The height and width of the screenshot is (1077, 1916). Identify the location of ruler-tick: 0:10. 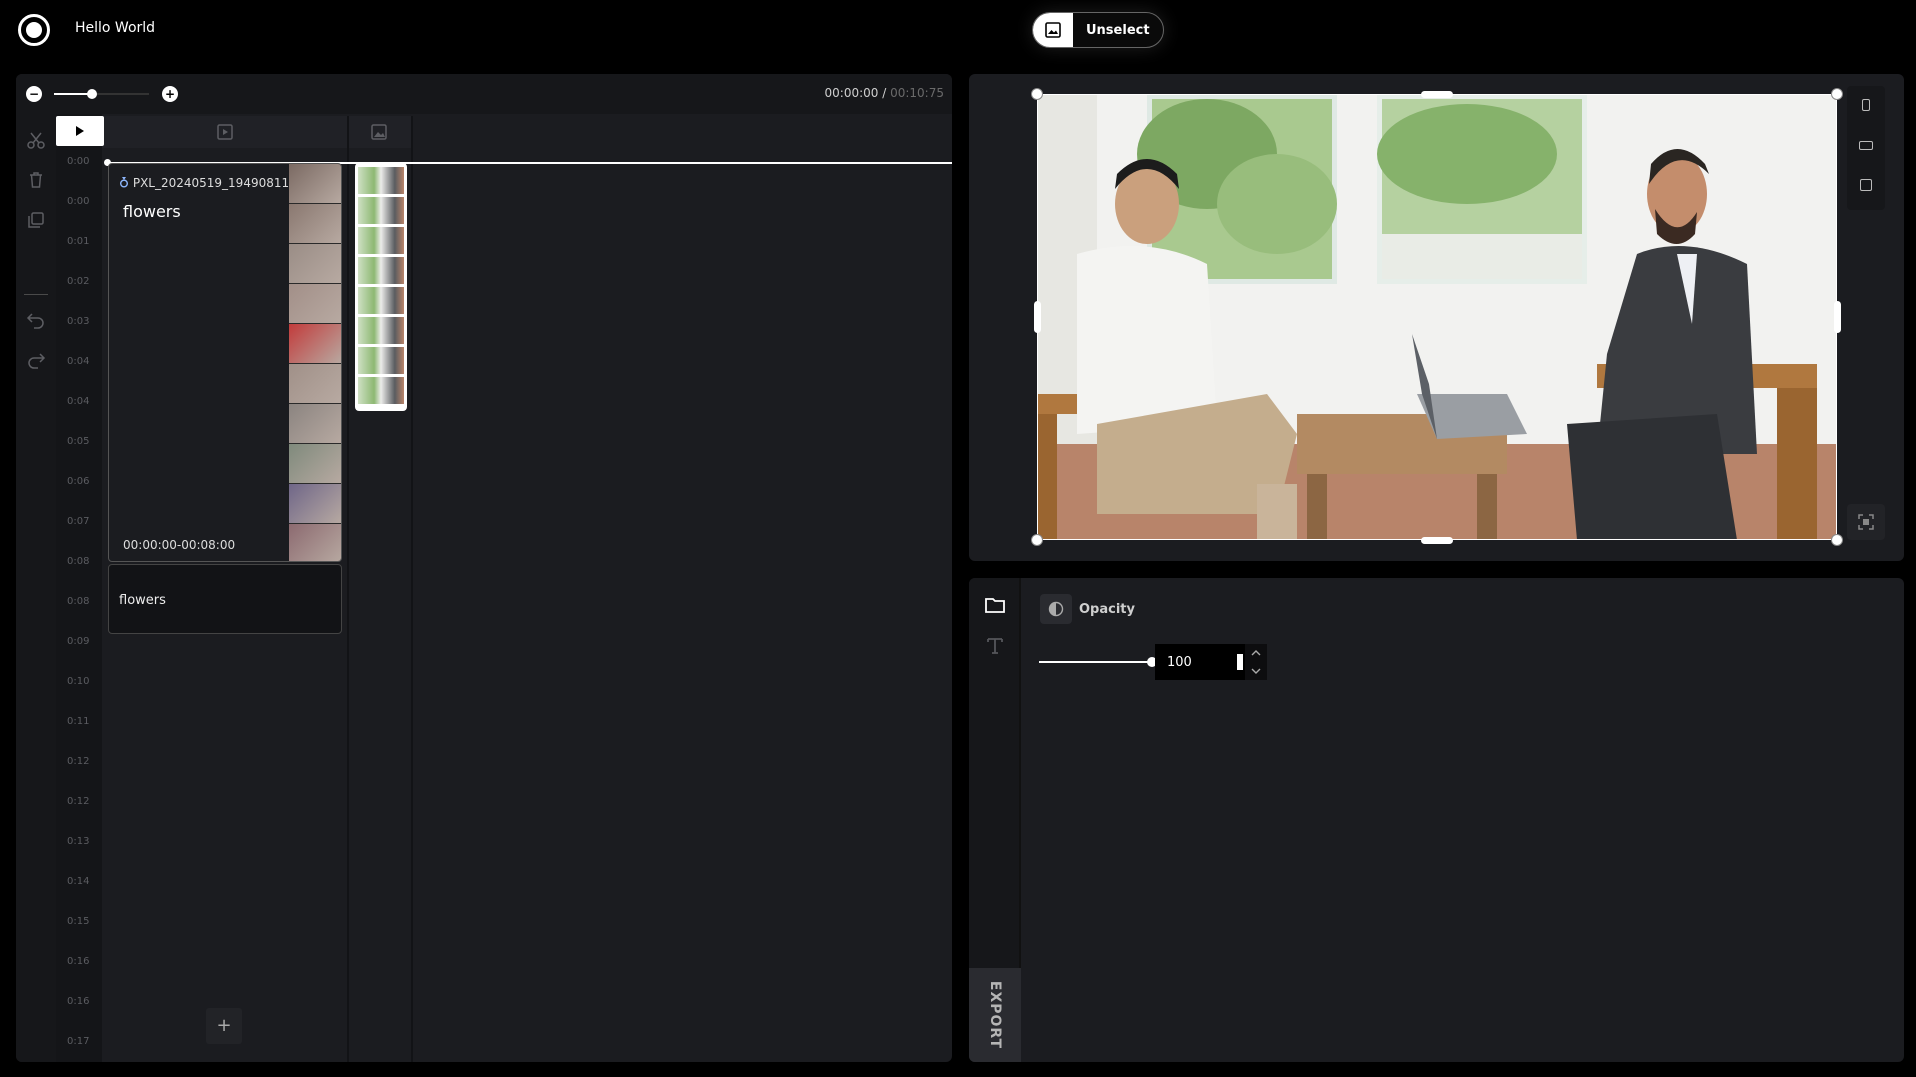
(78, 681).